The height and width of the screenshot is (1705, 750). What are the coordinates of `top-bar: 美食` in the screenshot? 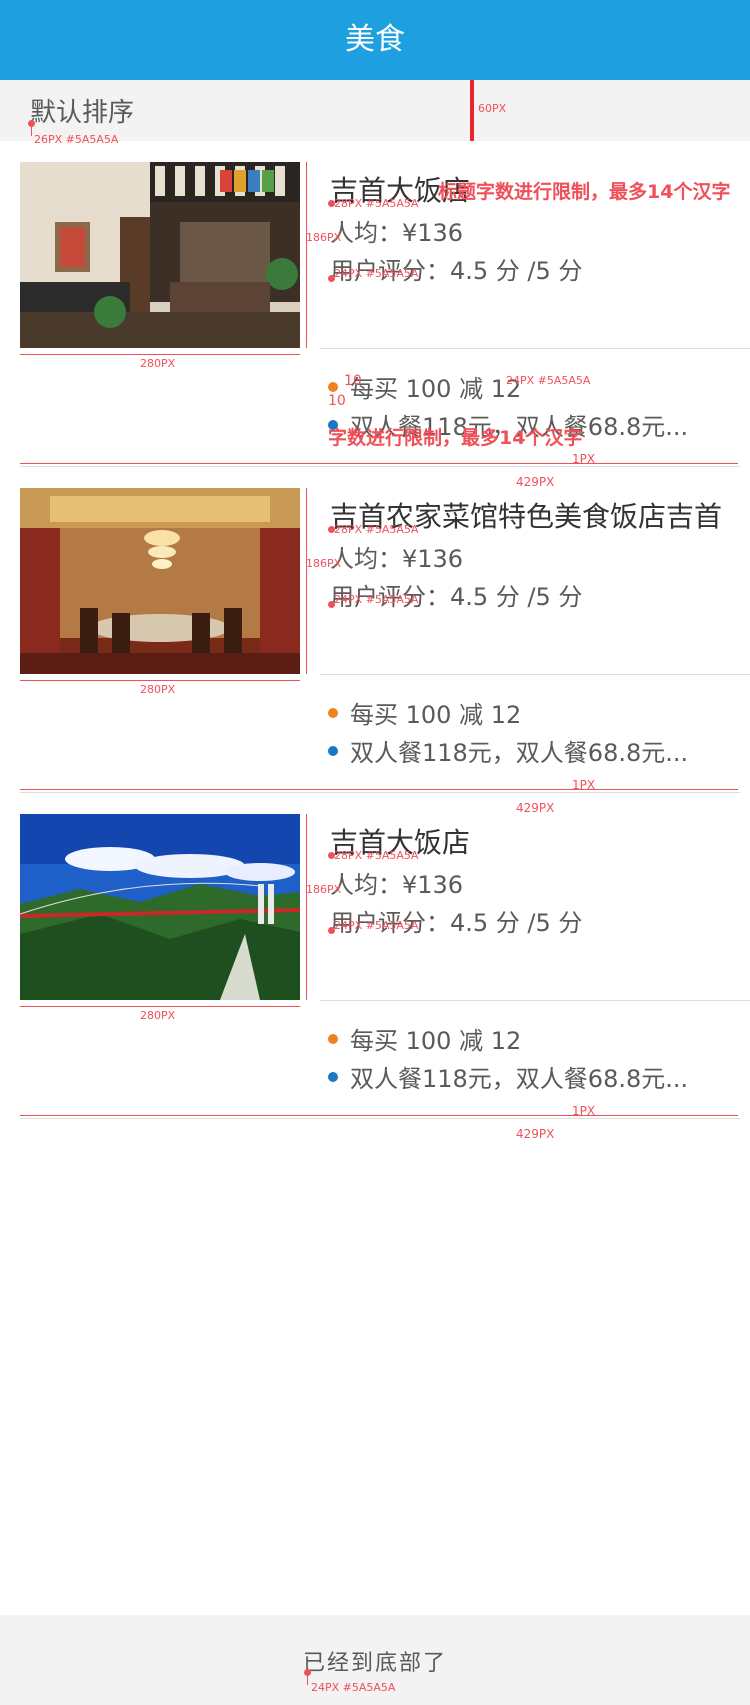 It's located at (375, 40).